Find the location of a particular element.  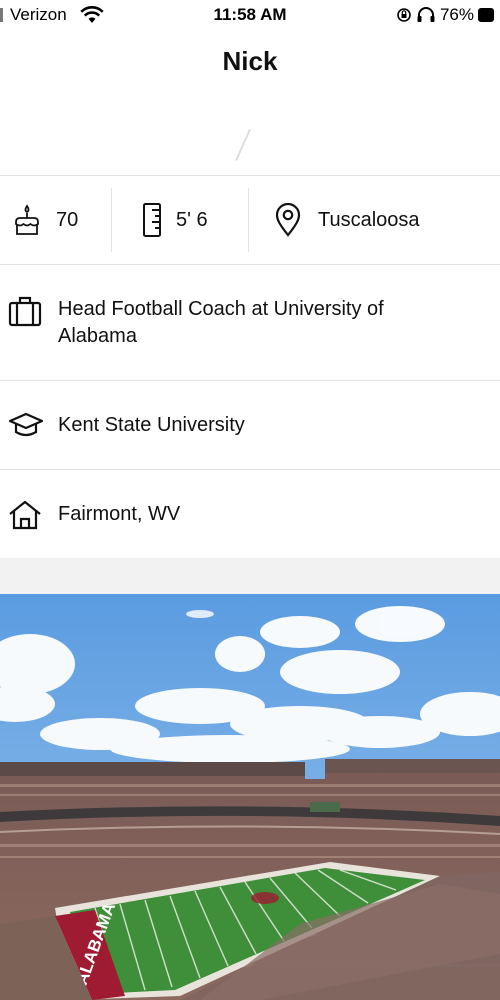

profile-name: Nick is located at coordinates (250, 61).